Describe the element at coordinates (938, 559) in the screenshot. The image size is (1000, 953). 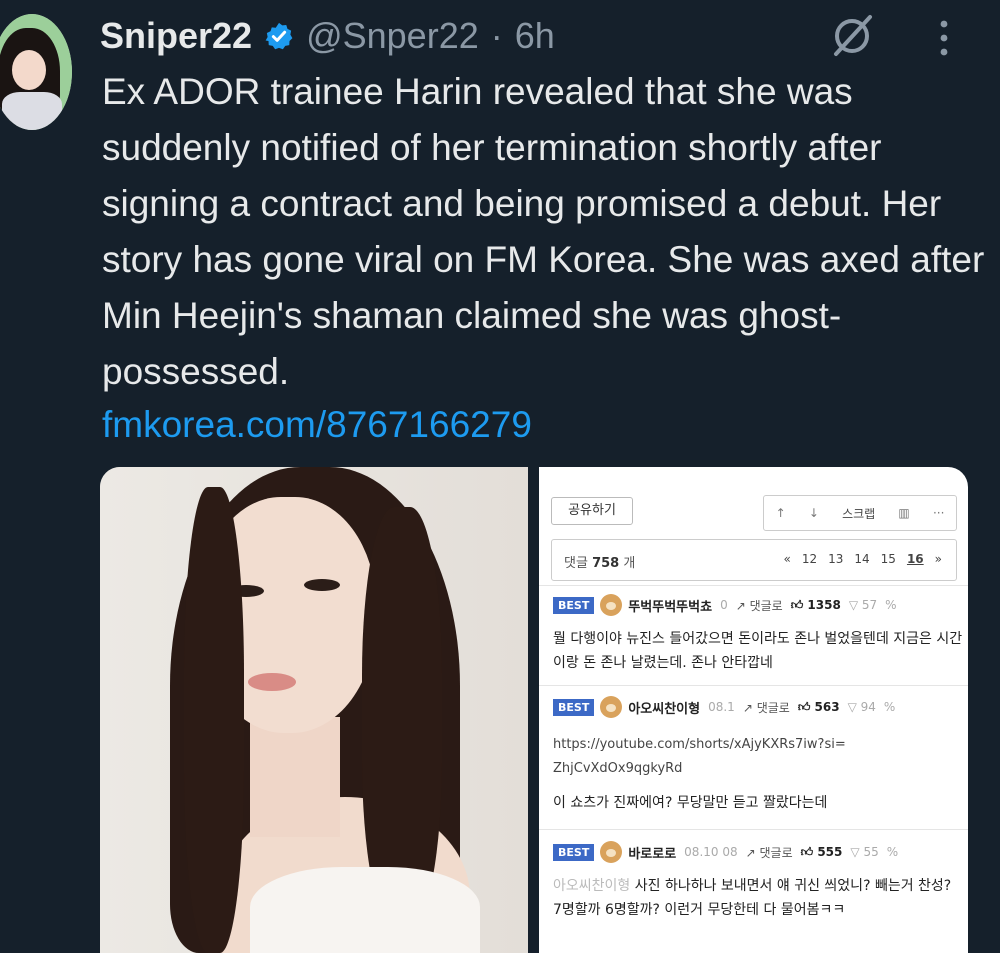
I see `pager-next: »` at that location.